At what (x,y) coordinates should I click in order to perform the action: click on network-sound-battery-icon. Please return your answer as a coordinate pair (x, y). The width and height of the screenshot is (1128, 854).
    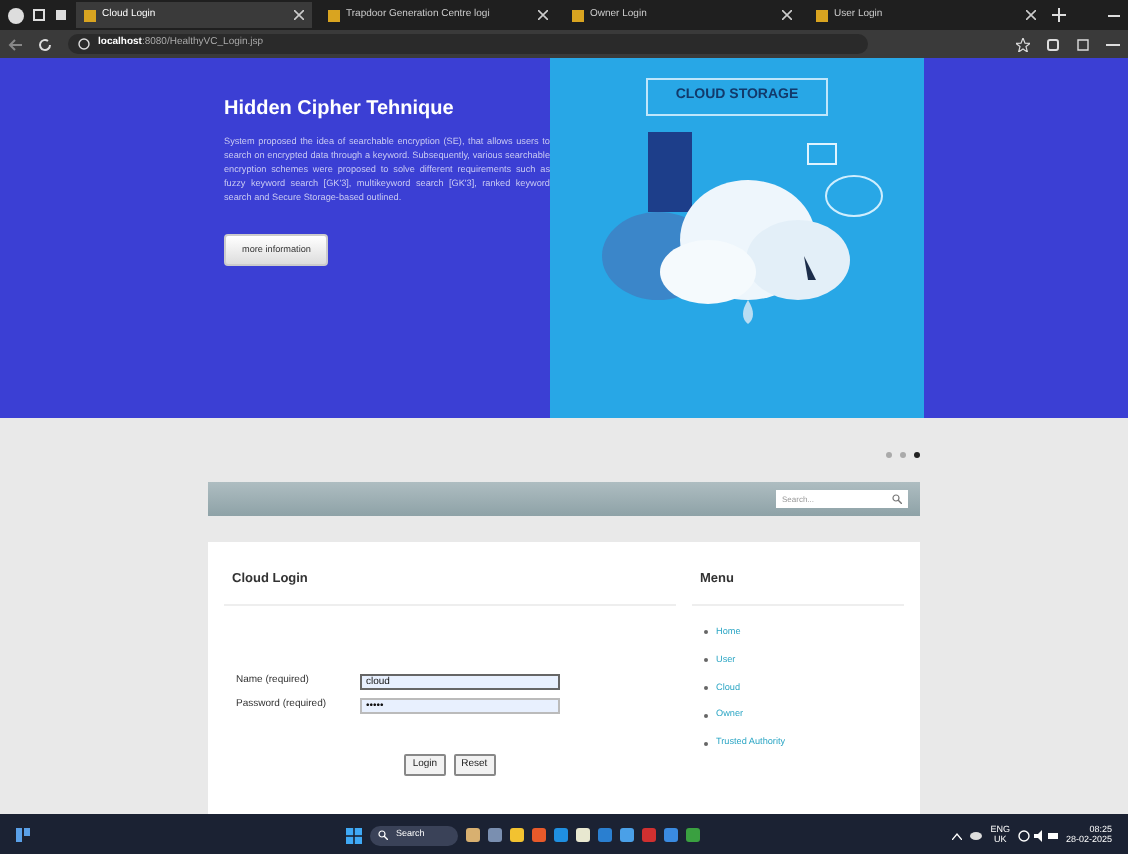
    Looking at the image, I should click on (1037, 835).